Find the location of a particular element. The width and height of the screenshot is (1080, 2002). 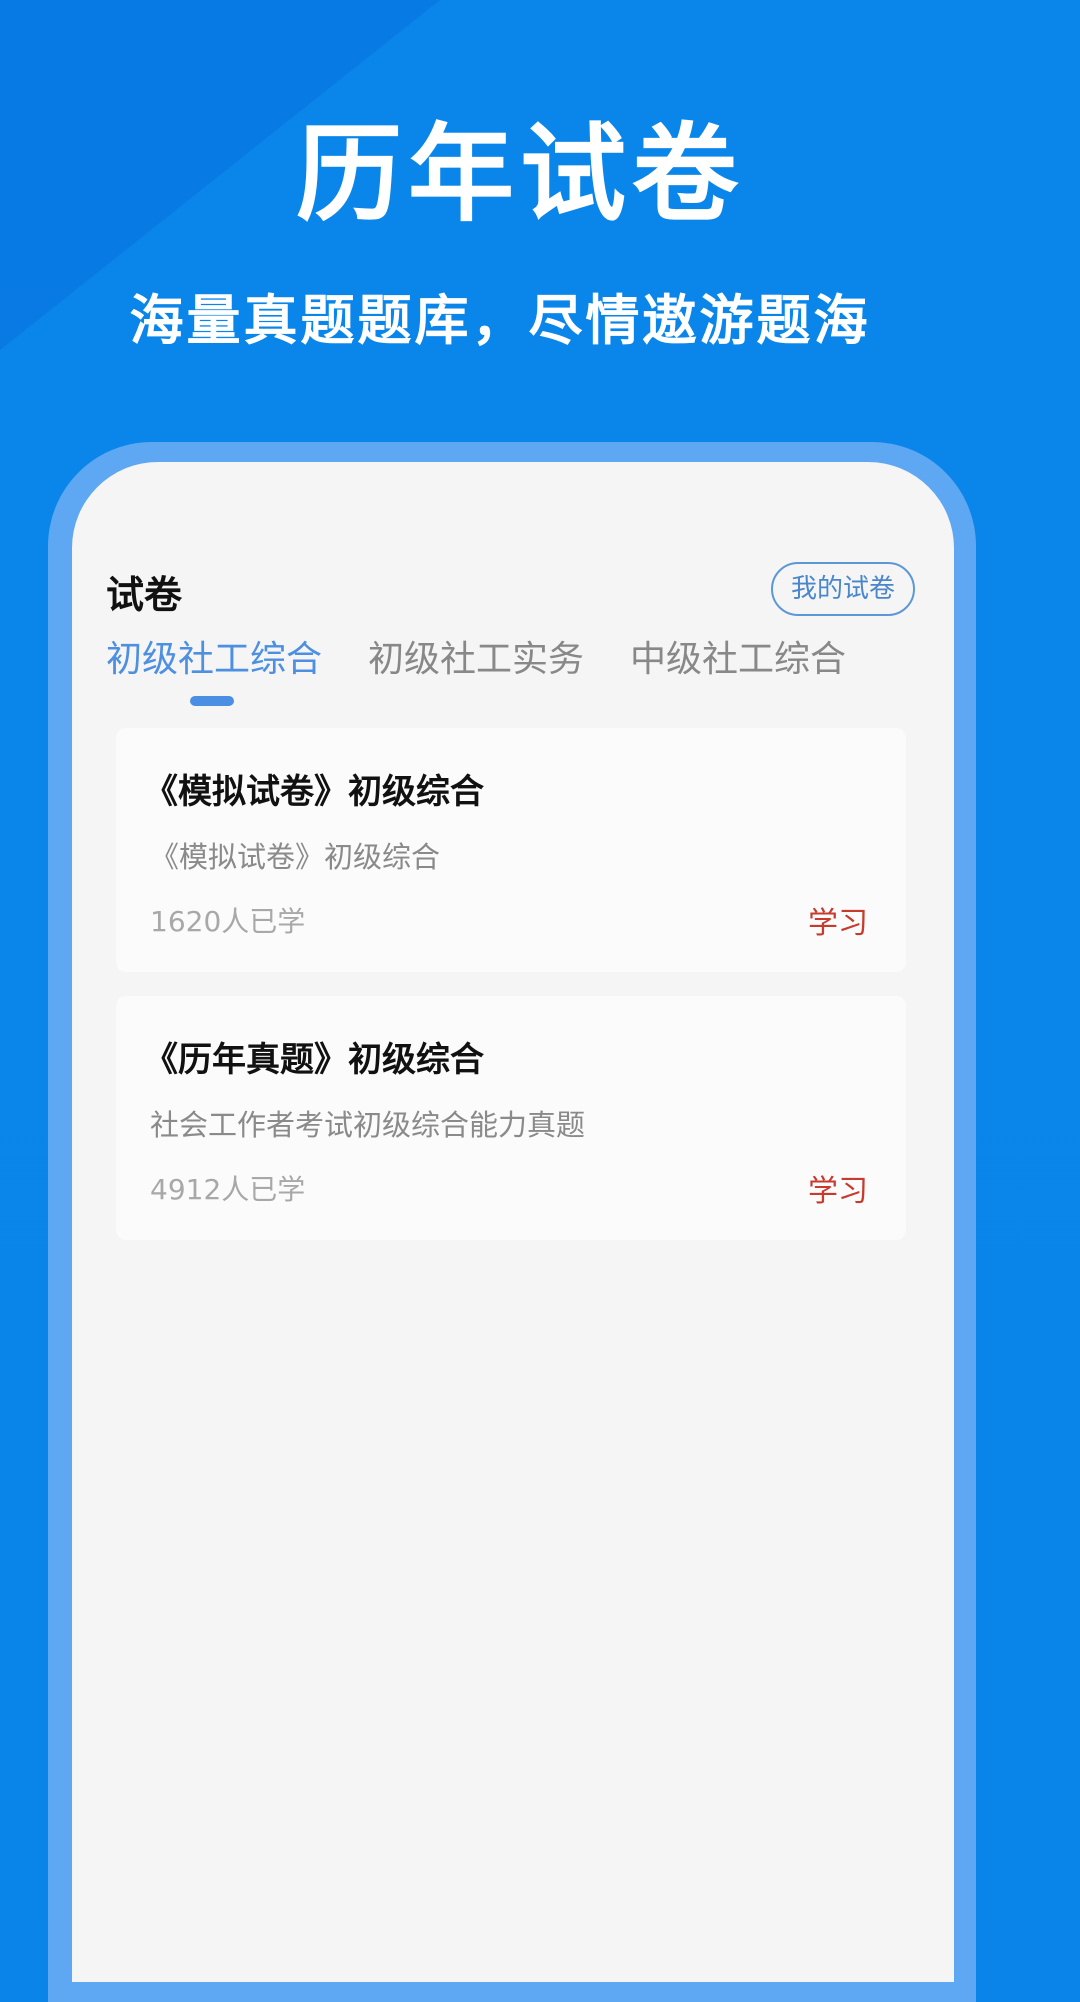

section-title: 试卷 is located at coordinates (144, 595).